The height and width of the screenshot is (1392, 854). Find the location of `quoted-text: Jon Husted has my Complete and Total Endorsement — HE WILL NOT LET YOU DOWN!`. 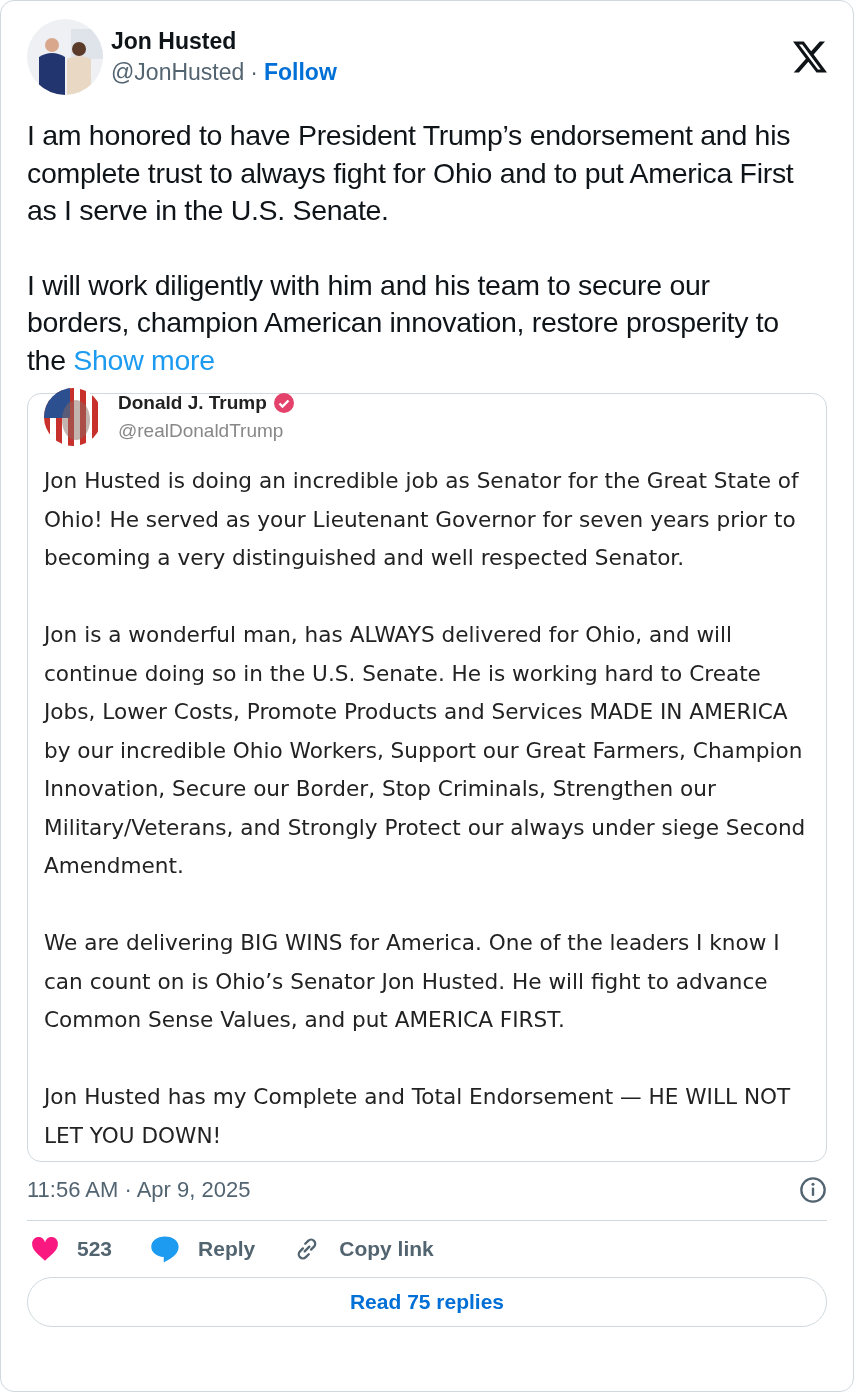

quoted-text: Jon Husted has my Complete and Total Endorsement — HE WILL NOT LET YOU DOWN! is located at coordinates (418, 1116).